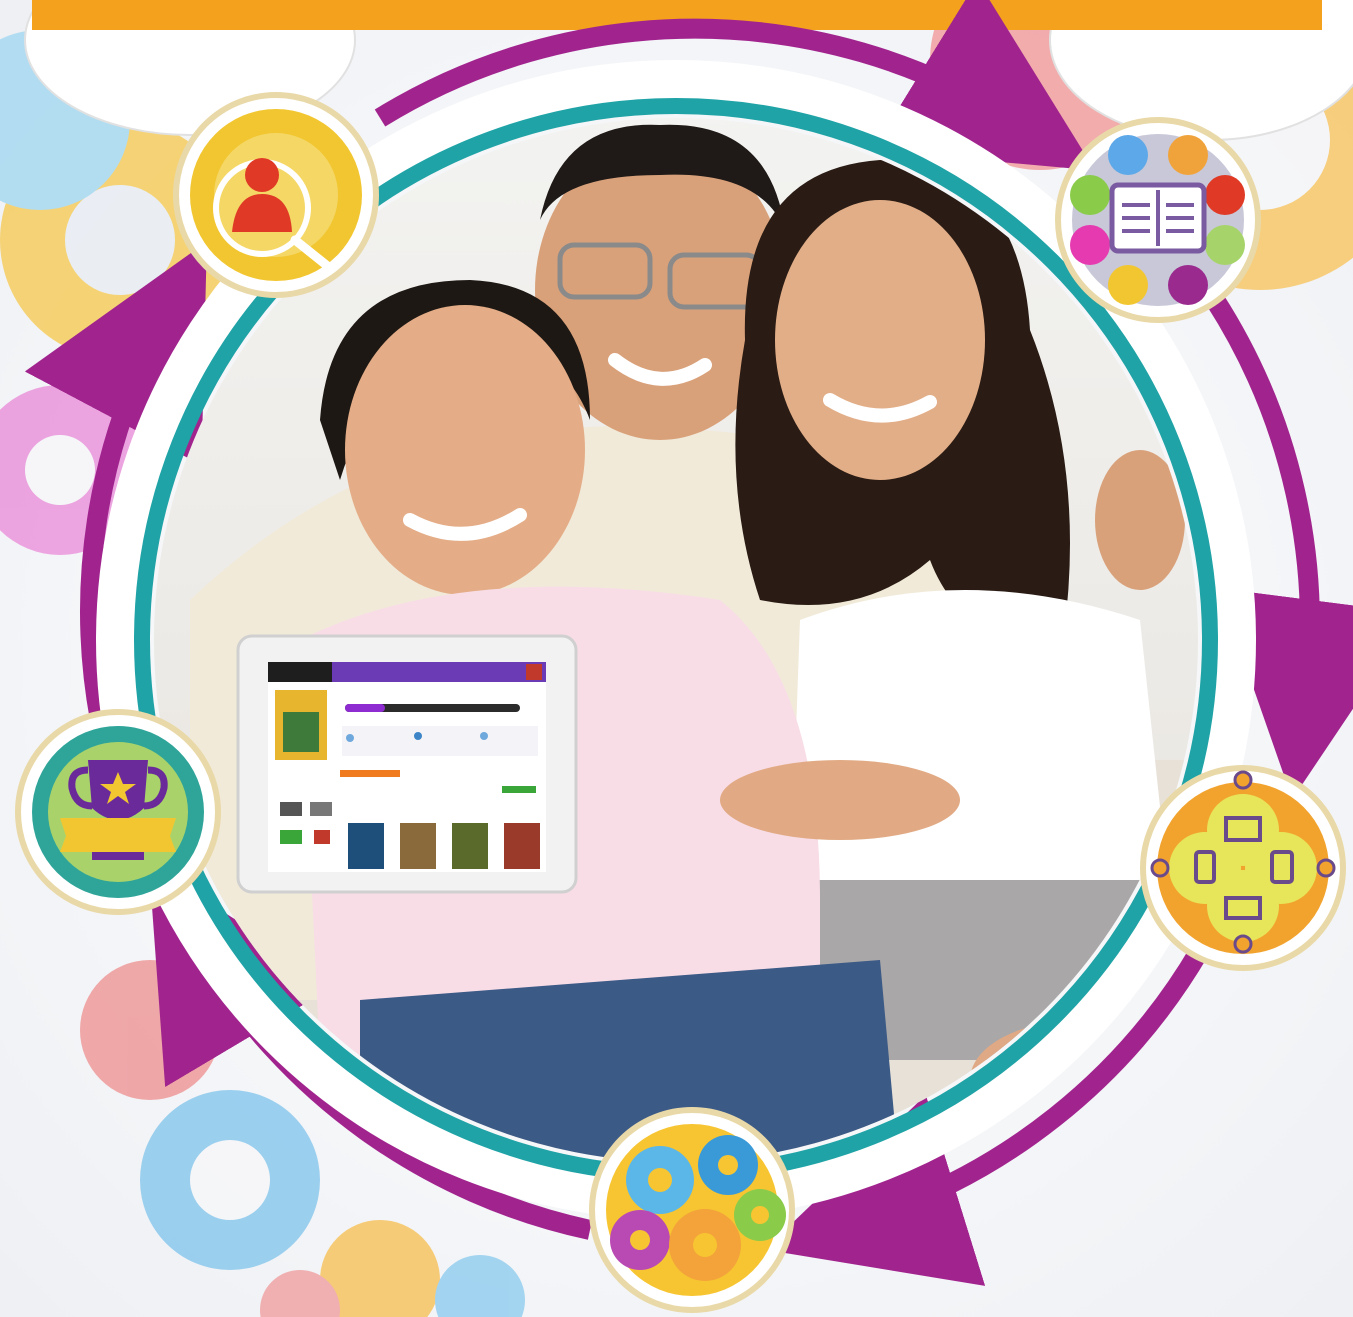 The image size is (1353, 1317). What do you see at coordinates (1243, 868) in the screenshot?
I see `badge-multi-device` at bounding box center [1243, 868].